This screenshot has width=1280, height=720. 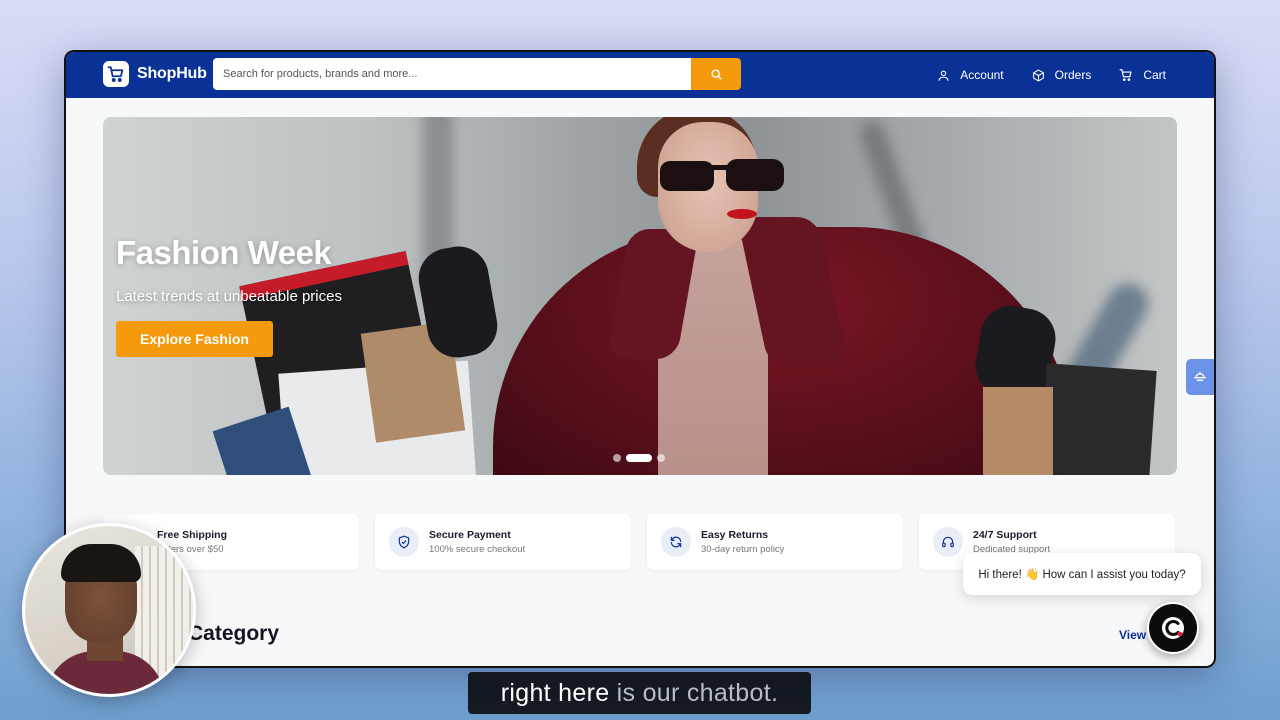 I want to click on brand-logo: ShopHub, so click(x=155, y=74).